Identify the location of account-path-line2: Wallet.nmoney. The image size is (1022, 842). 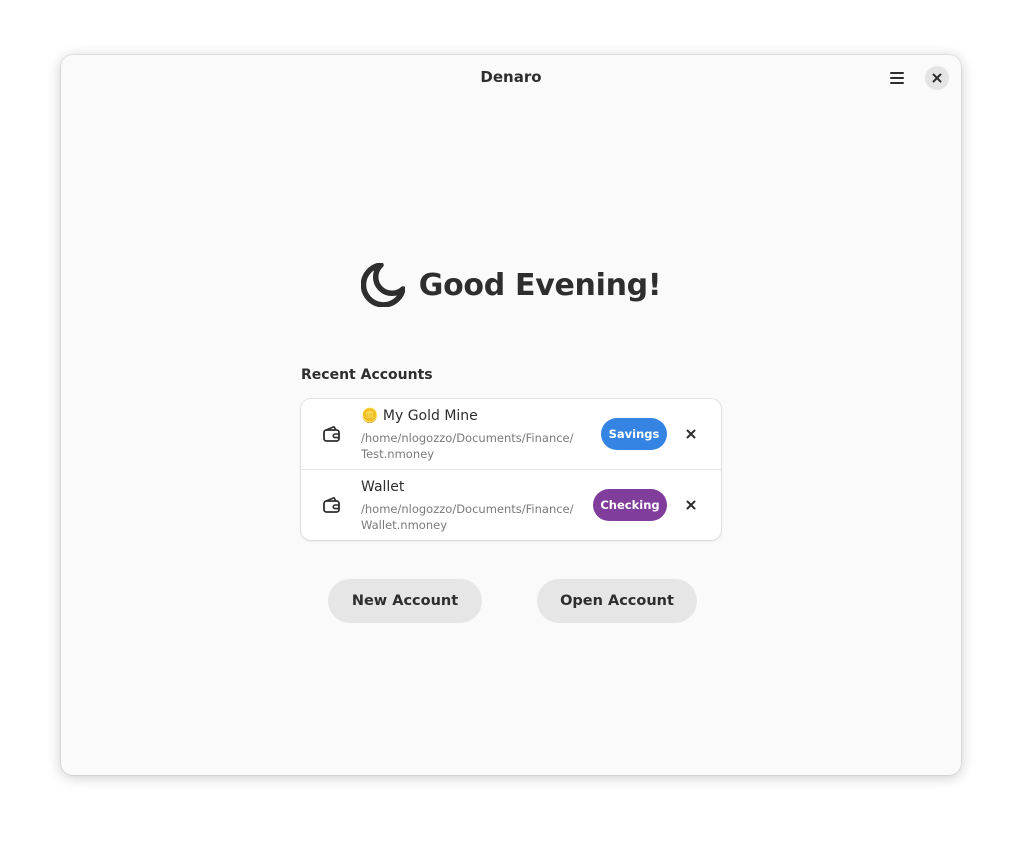
(404, 525).